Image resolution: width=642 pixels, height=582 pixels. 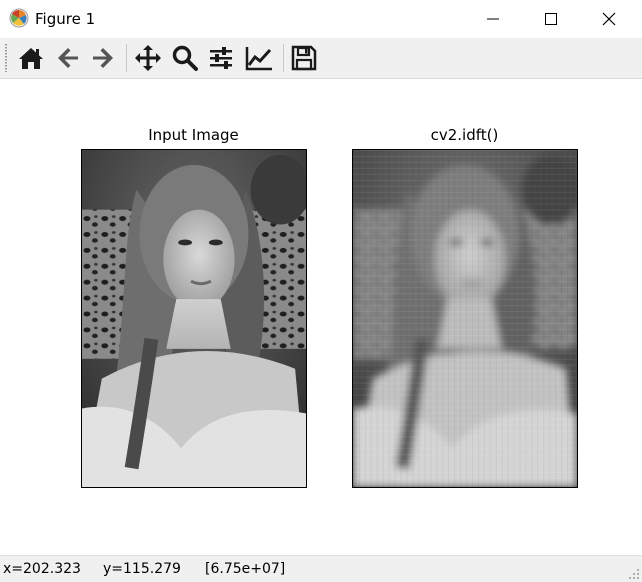 I want to click on arrow-right-icon, so click(x=103, y=58).